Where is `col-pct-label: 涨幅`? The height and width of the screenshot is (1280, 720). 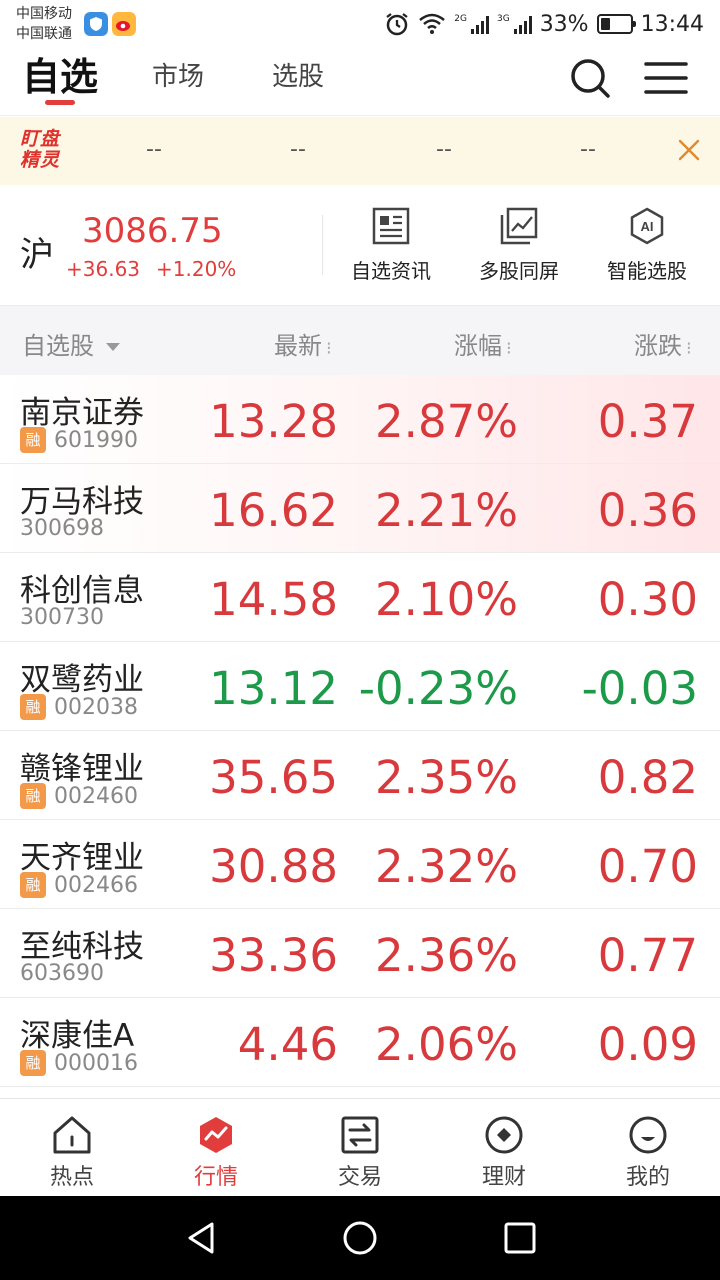 col-pct-label: 涨幅 is located at coordinates (478, 346).